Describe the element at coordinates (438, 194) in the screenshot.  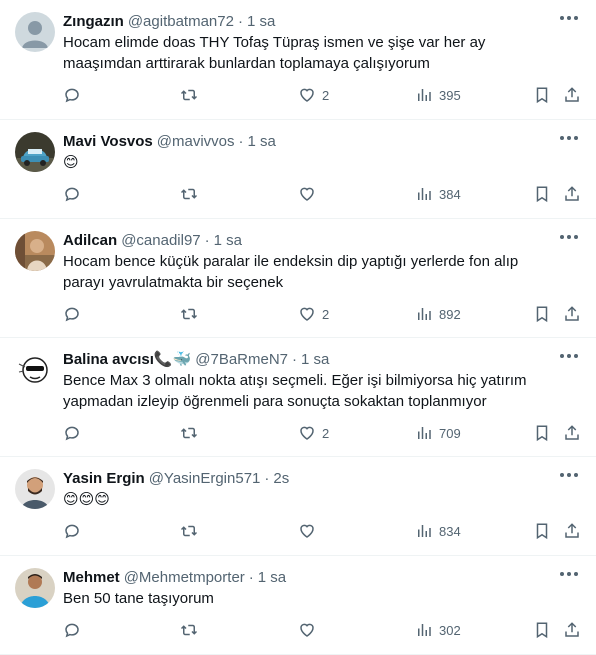
I see `views-button: 384` at that location.